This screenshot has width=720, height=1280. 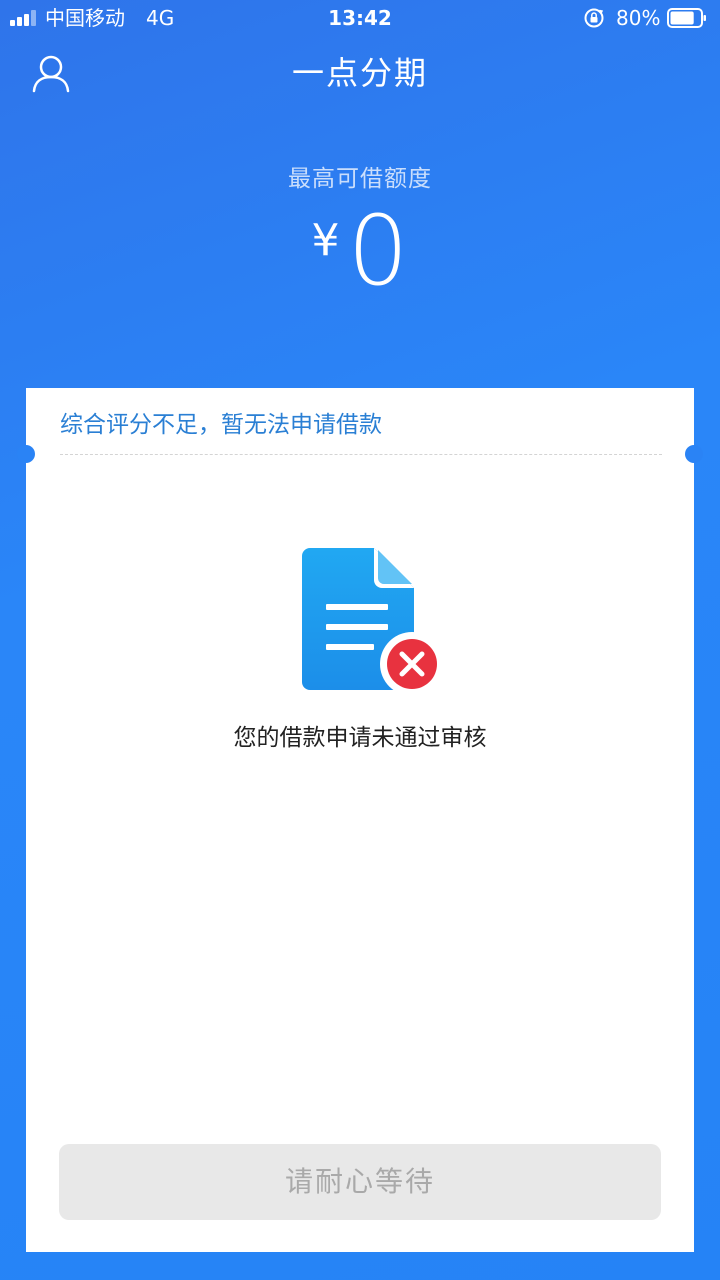 I want to click on wait-button: 请耐心等待, so click(x=360, y=1182).